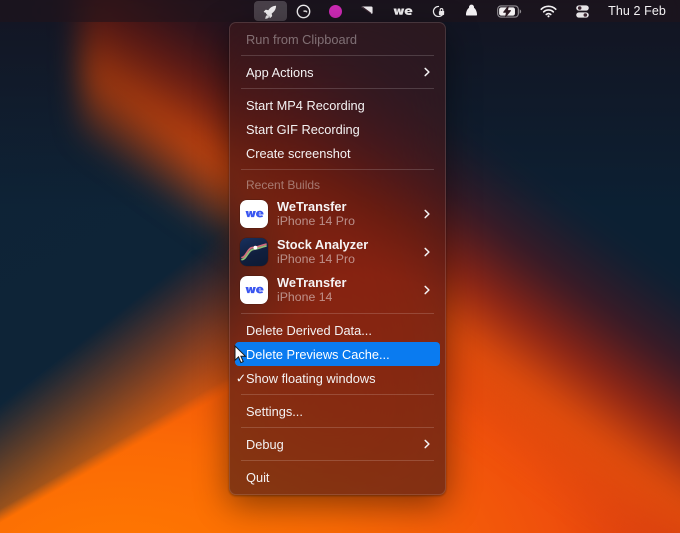 The height and width of the screenshot is (533, 680). I want to click on stock-analyzer-app-icon, so click(254, 252).